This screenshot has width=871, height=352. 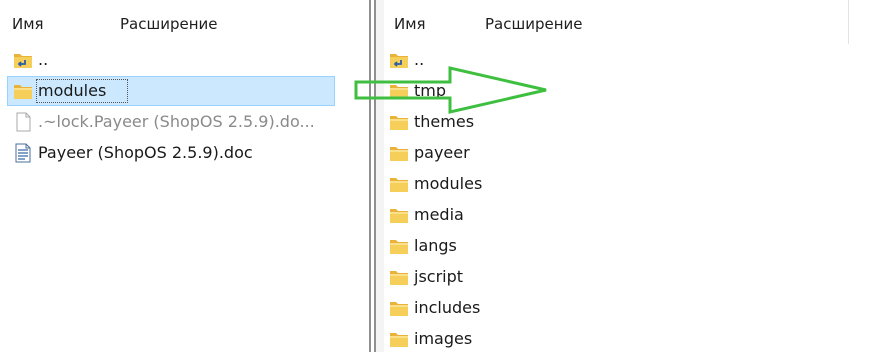 I want to click on file-list-item: payeer, so click(x=627, y=153).